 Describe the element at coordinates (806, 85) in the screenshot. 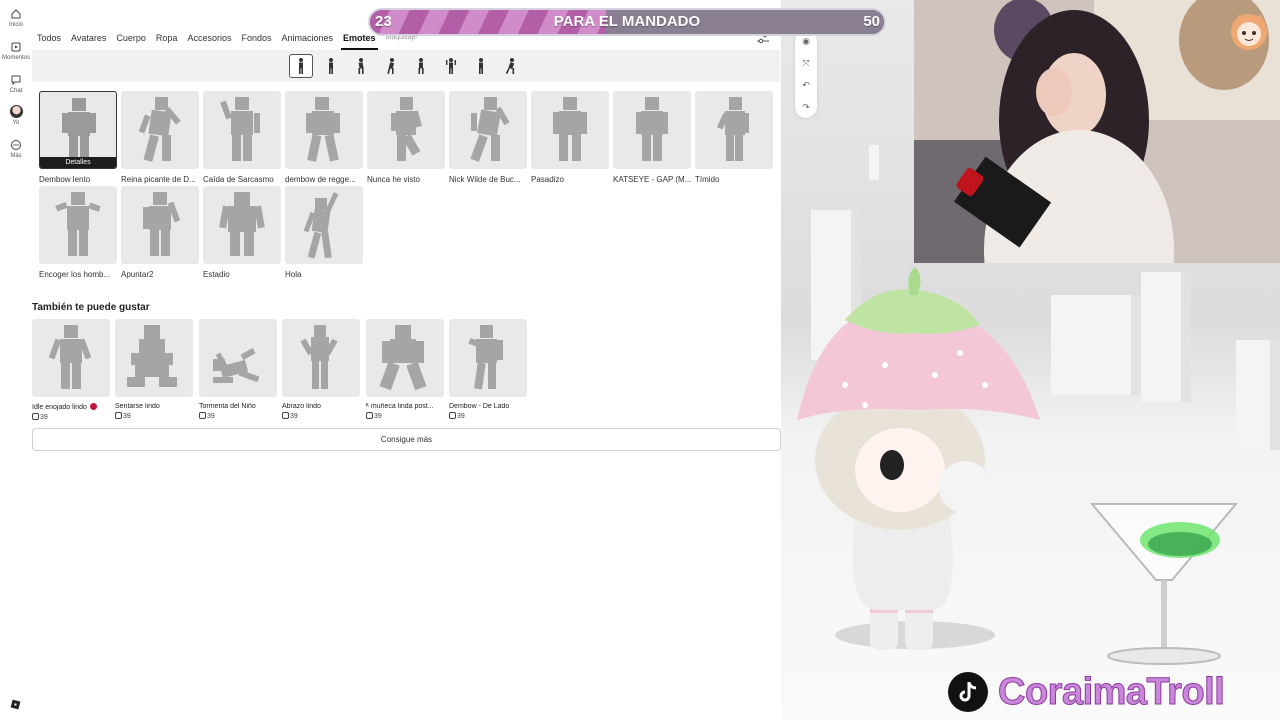

I see `undo-icon: ↶` at that location.